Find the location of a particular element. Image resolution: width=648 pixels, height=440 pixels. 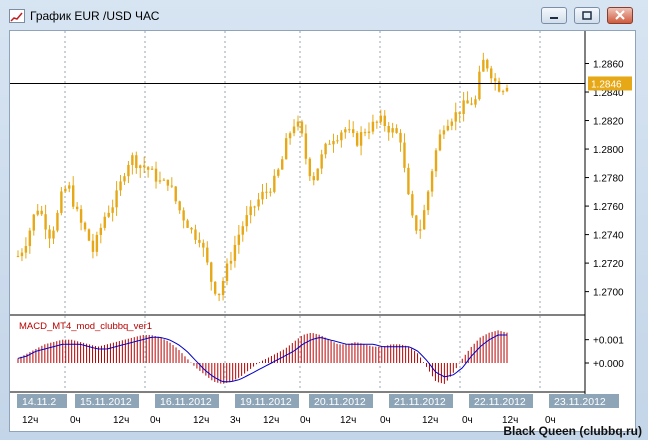

svg-text: 22.11.2012 is located at coordinates (500, 402).